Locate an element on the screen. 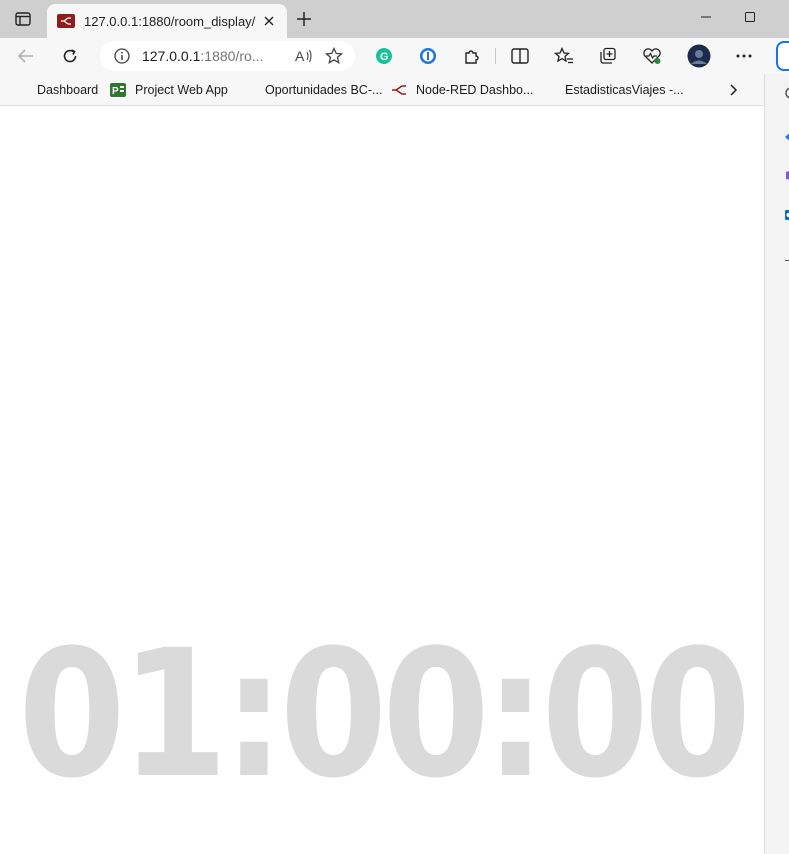  bookmark-label: Project Web App is located at coordinates (181, 90).